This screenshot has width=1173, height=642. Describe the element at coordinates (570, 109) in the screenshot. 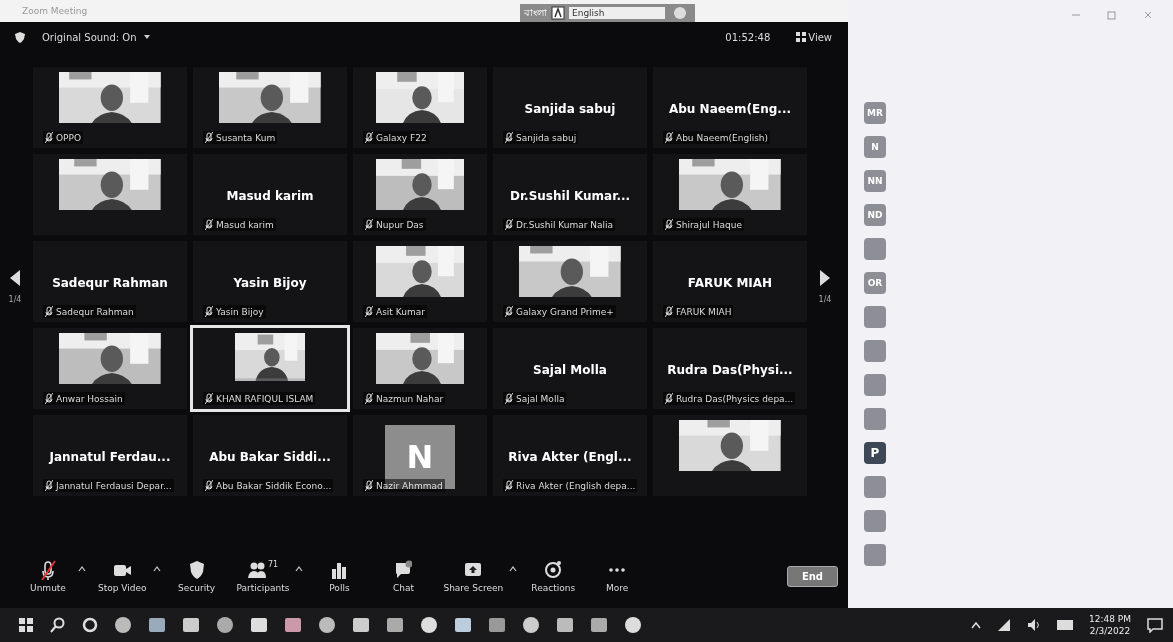

I see `participant-name: Sanjida sabuj` at that location.